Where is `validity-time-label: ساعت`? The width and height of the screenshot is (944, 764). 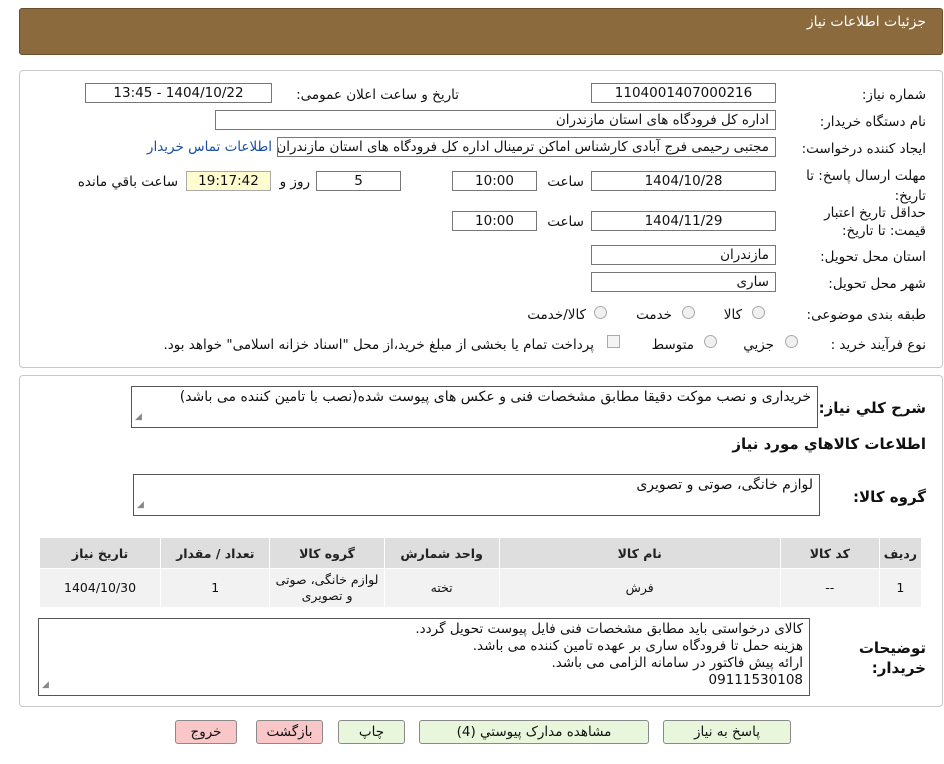 validity-time-label: ساعت is located at coordinates (565, 222).